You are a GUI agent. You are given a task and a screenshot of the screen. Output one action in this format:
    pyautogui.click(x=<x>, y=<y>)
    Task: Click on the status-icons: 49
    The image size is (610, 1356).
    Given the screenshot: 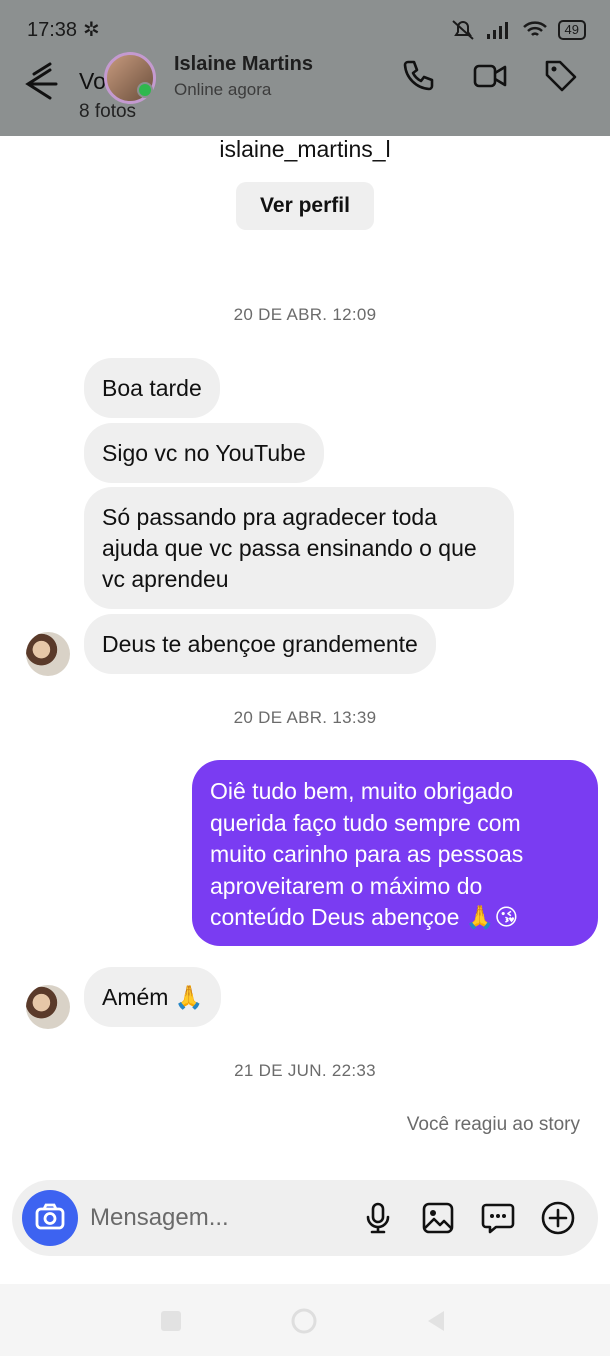 What is the action you would take?
    pyautogui.click(x=518, y=30)
    